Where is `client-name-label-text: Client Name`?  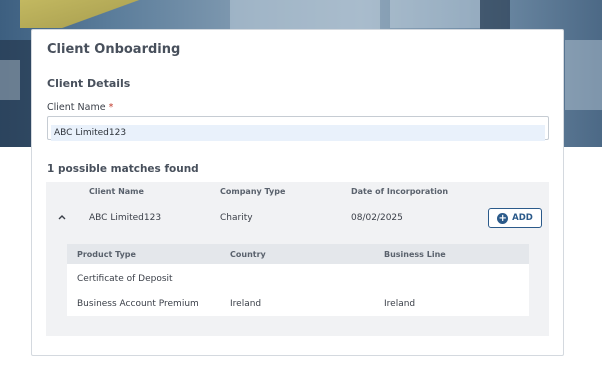 client-name-label-text: Client Name is located at coordinates (76, 107).